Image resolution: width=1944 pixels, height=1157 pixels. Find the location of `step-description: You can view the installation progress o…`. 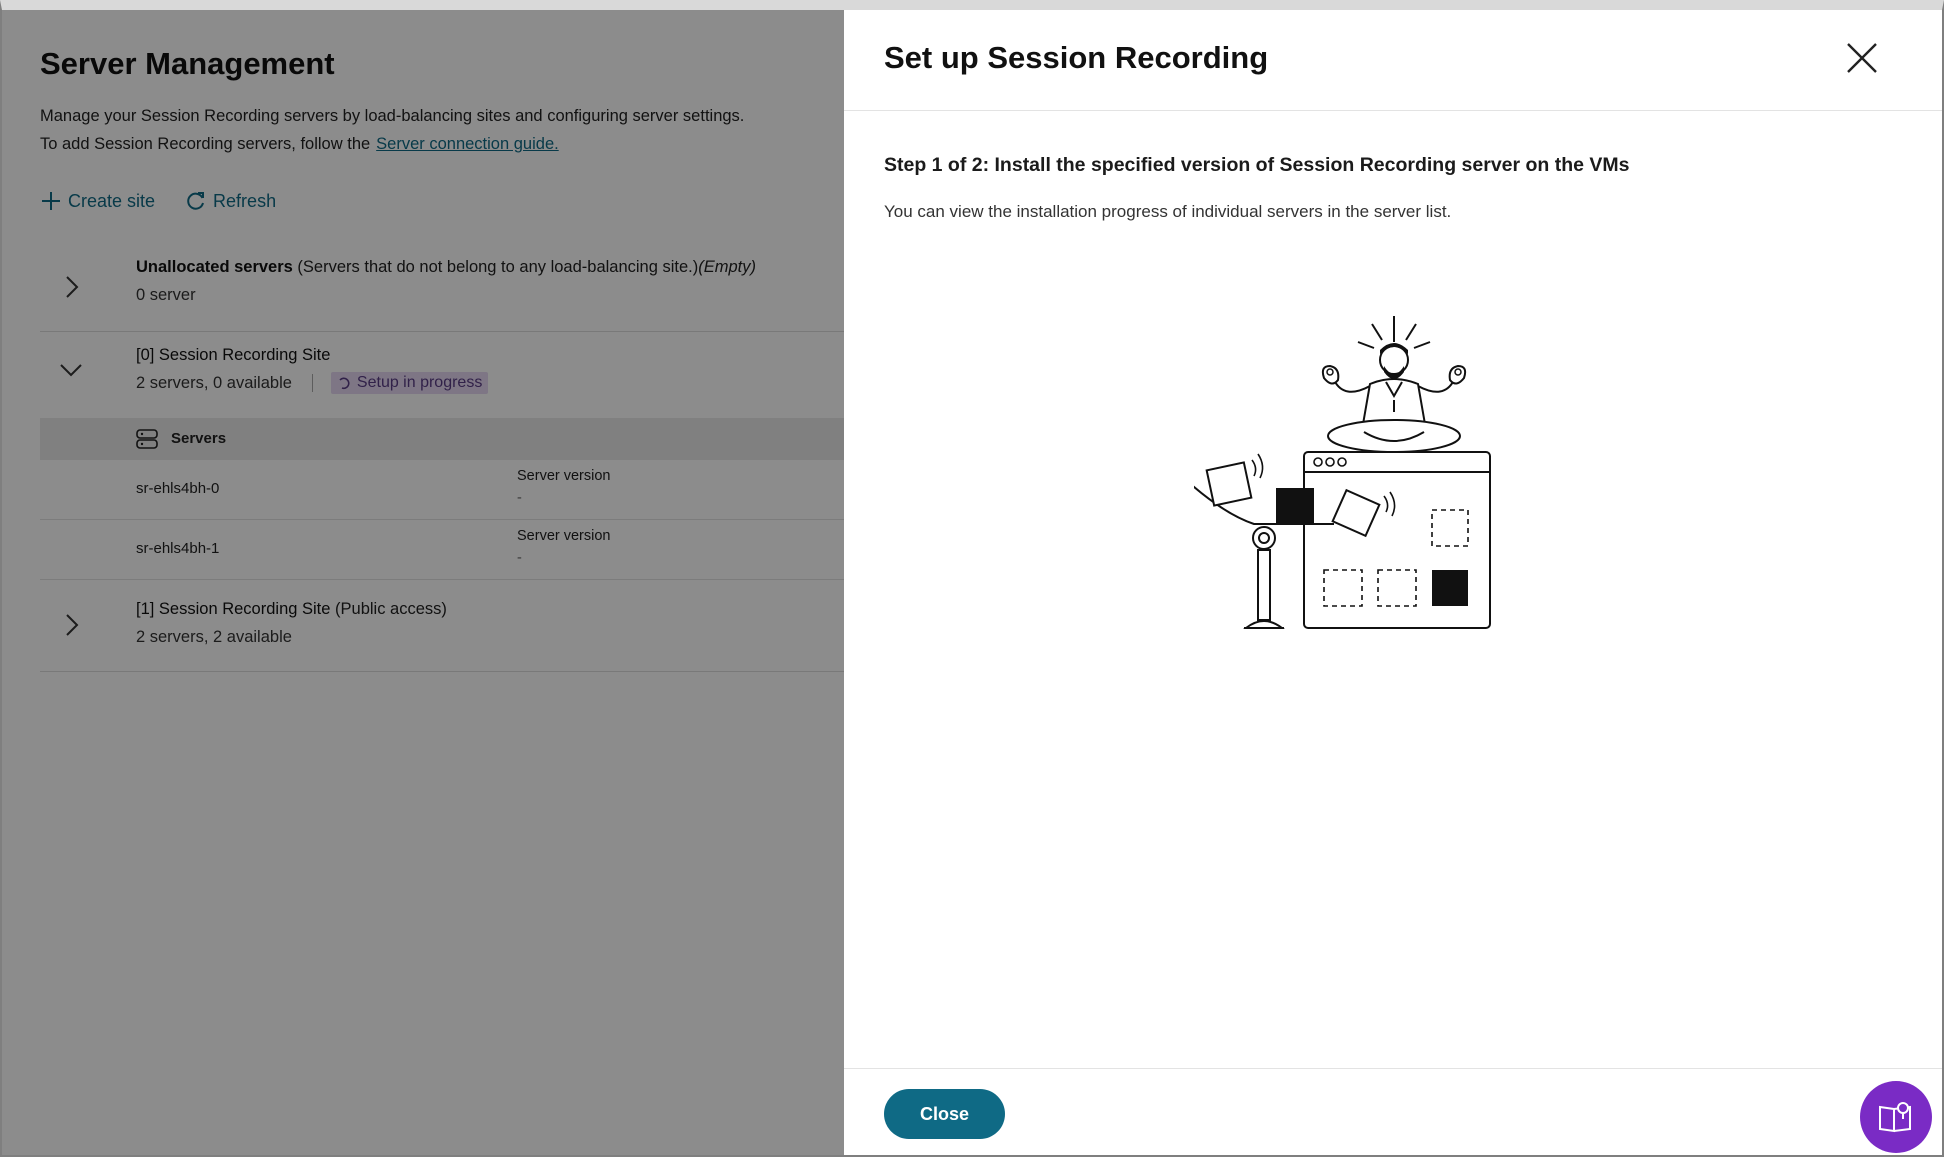

step-description: You can view the installation progress o… is located at coordinates (1168, 211).